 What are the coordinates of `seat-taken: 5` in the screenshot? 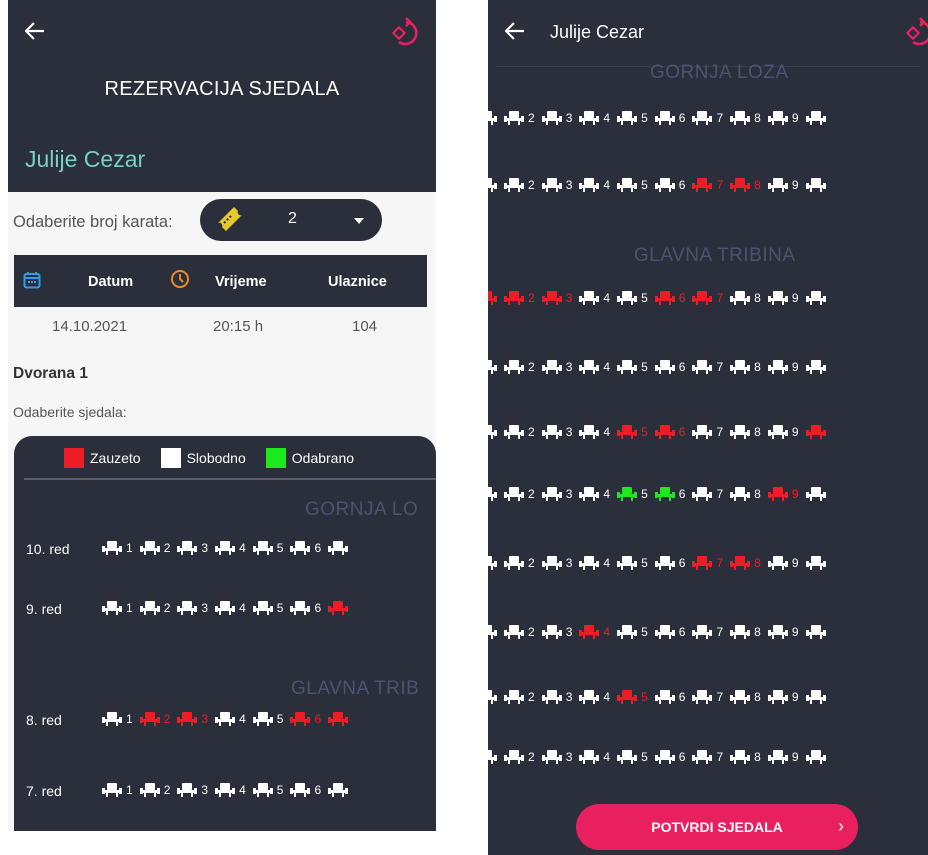 It's located at (636, 432).